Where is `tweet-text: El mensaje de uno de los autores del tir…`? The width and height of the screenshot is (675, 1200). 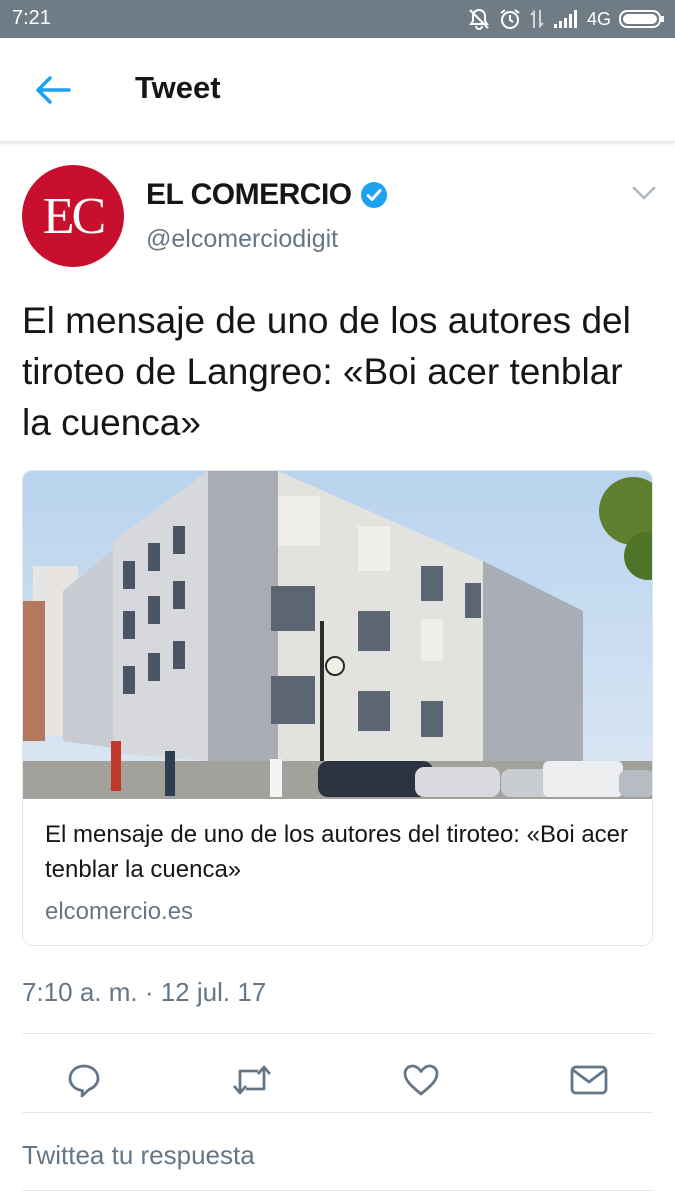 tweet-text: El mensaje de uno de los autores del tir… is located at coordinates (326, 371).